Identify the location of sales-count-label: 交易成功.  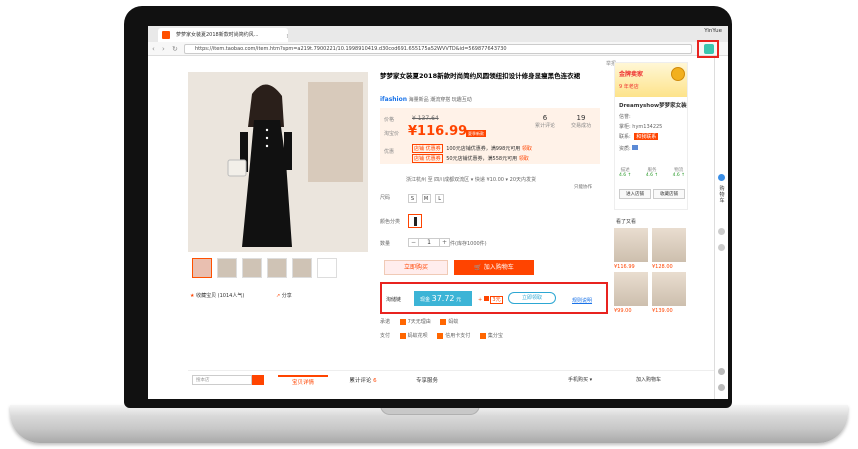
(580, 126).